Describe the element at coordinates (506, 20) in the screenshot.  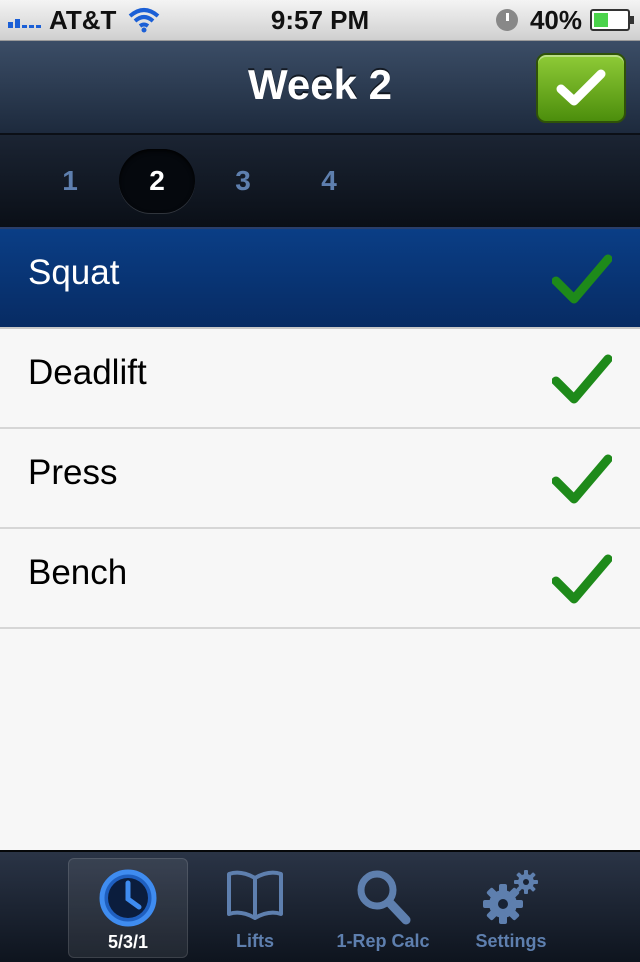
I see `alarm-clock-icon` at that location.